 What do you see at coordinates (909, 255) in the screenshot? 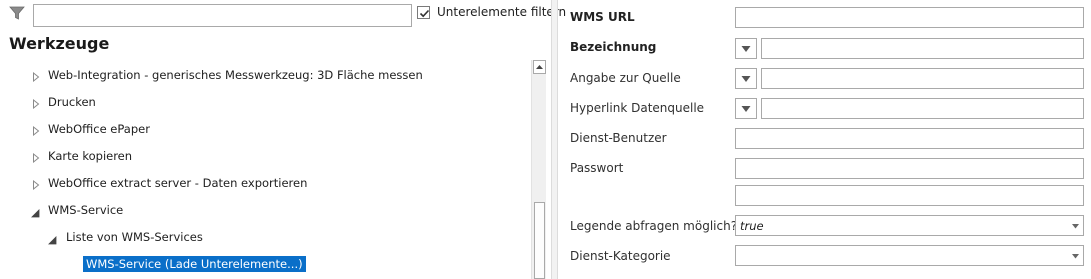
I see `dienst-kategorie-select` at bounding box center [909, 255].